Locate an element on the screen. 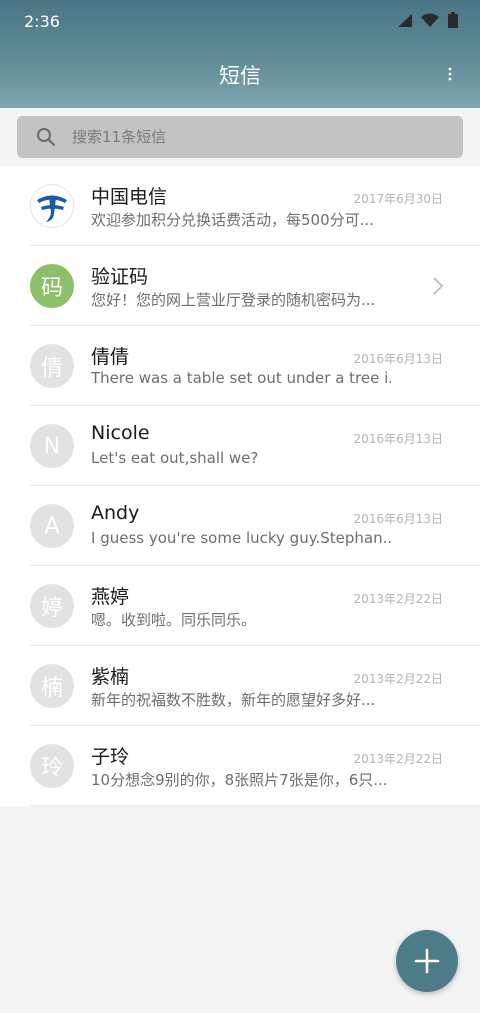 Image resolution: width=480 pixels, height=1013 pixels. search-icon is located at coordinates (46, 137).